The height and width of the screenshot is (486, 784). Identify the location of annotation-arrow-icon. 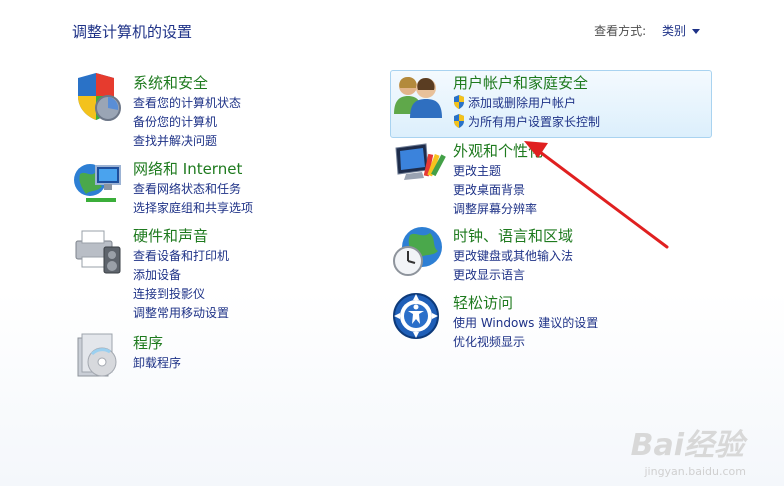
(596, 195).